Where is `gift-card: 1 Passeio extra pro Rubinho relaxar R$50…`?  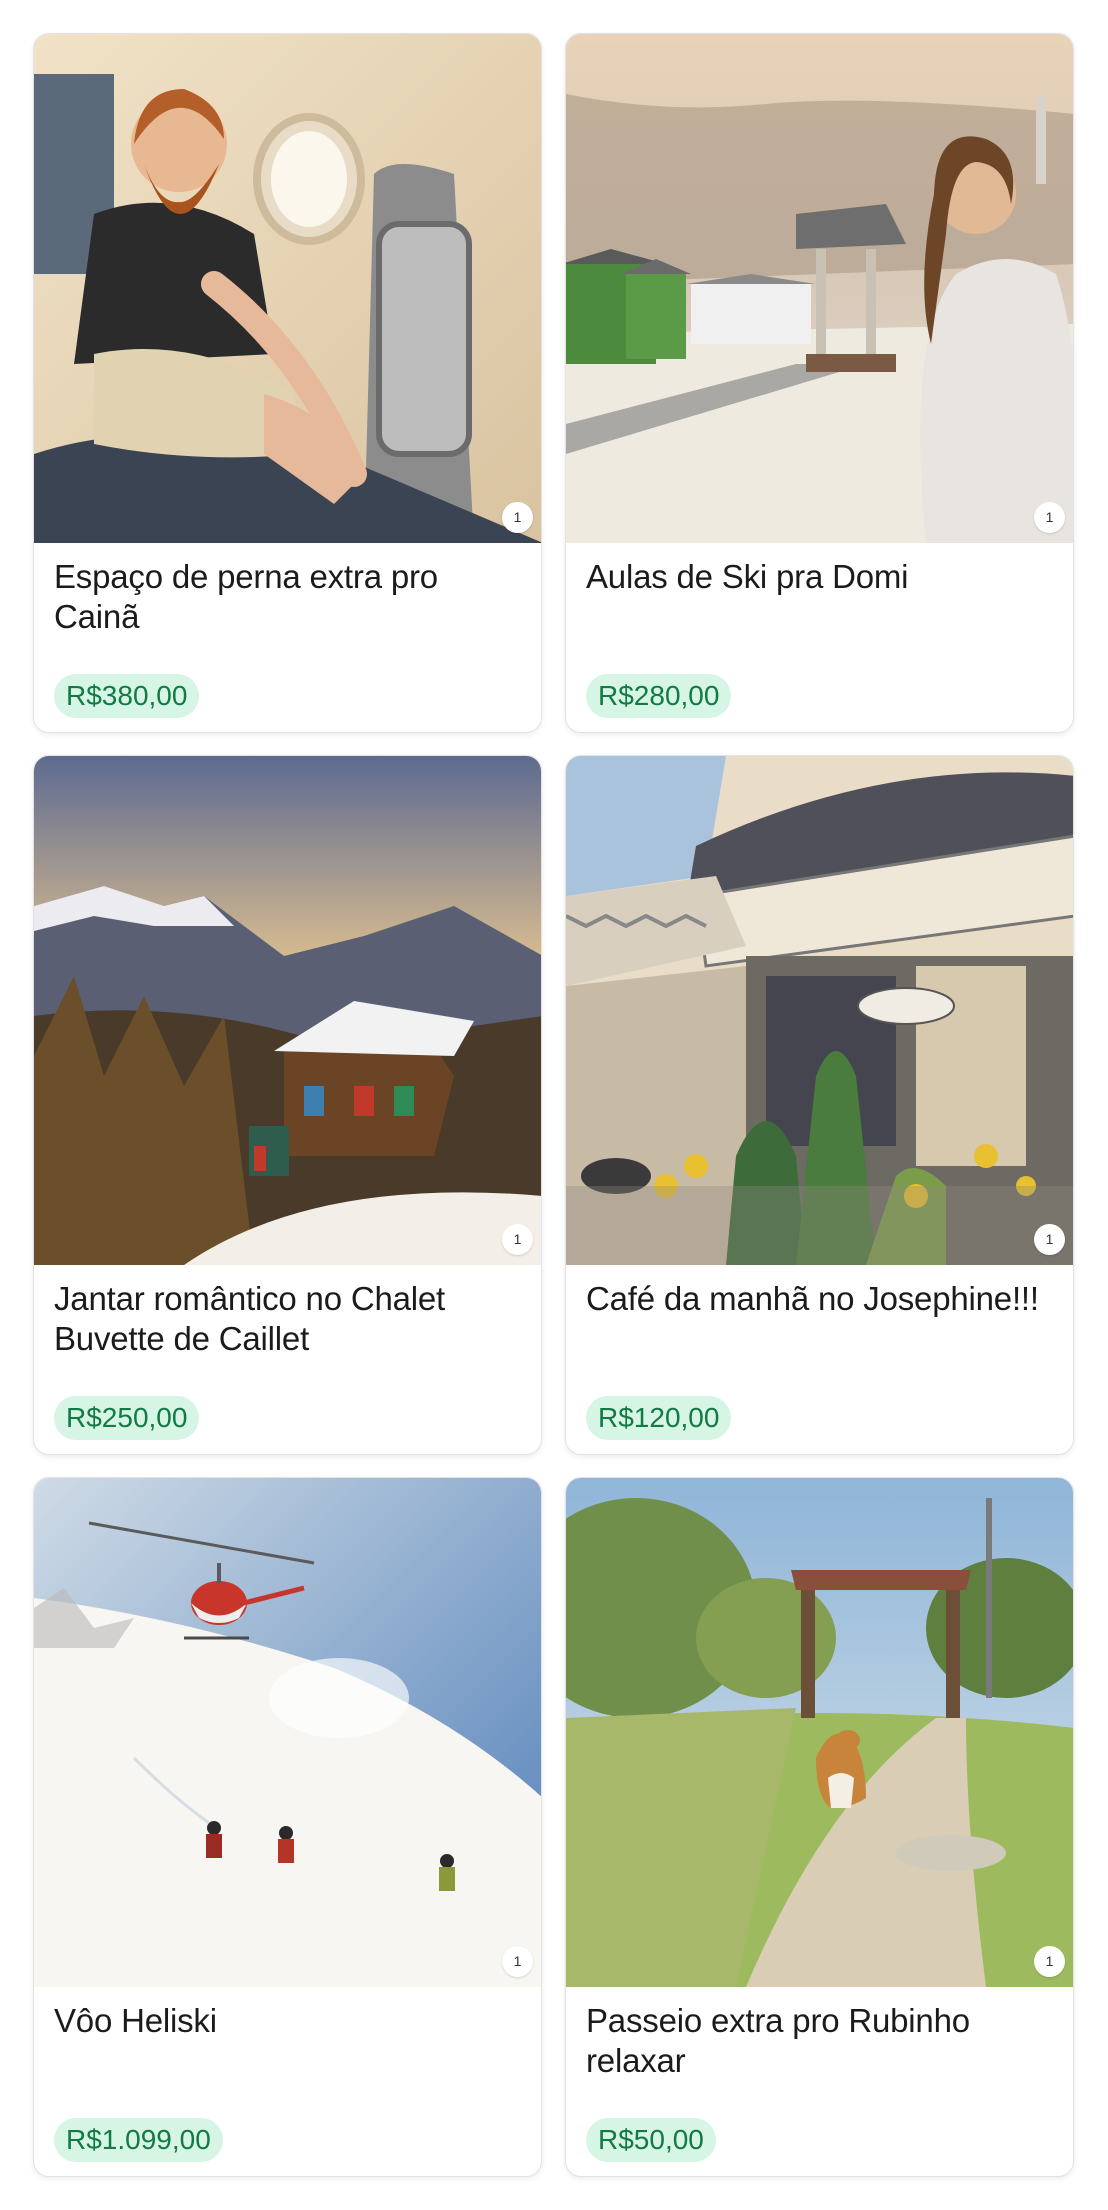 gift-card: 1 Passeio extra pro Rubinho relaxar R$50… is located at coordinates (819, 1827).